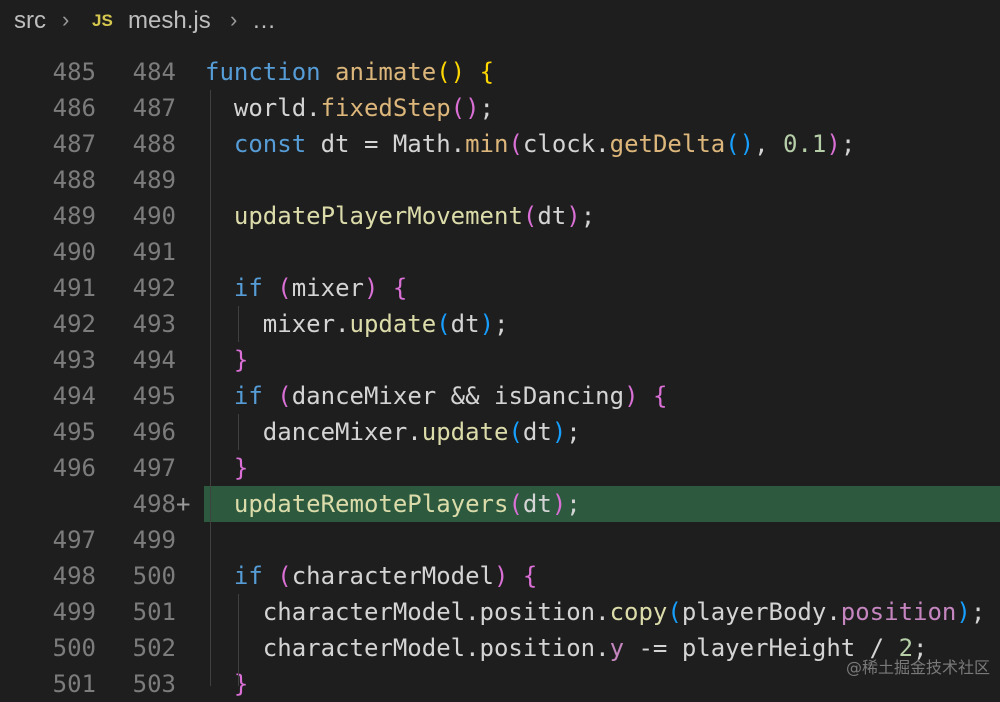 The width and height of the screenshot is (1000, 702). Describe the element at coordinates (74, 468) in the screenshot. I see `original-line-number: 496` at that location.